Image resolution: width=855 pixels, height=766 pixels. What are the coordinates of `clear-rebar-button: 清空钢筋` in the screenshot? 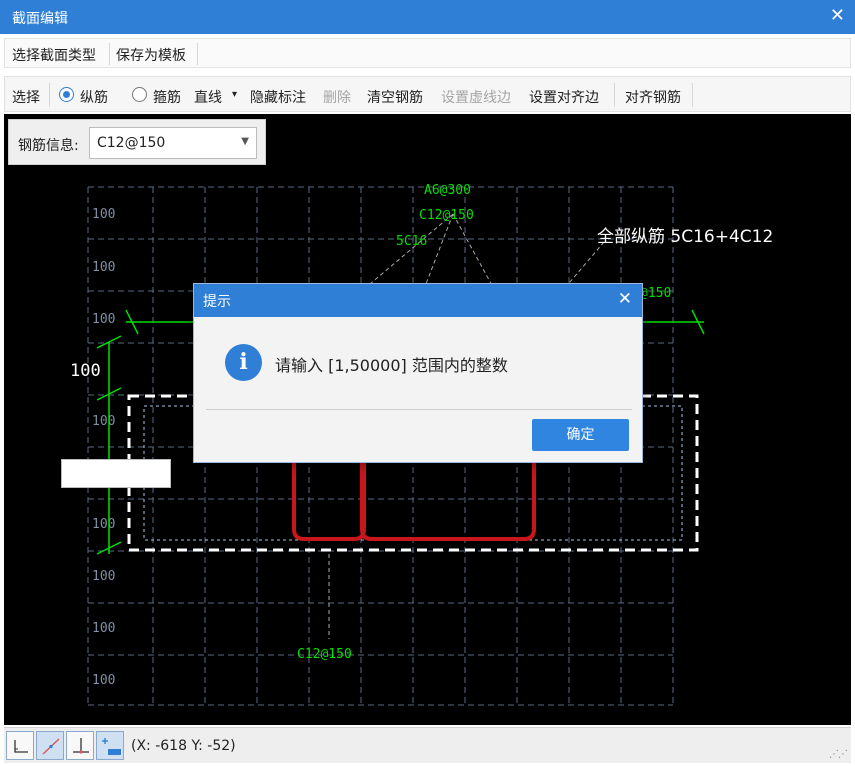 It's located at (395, 97).